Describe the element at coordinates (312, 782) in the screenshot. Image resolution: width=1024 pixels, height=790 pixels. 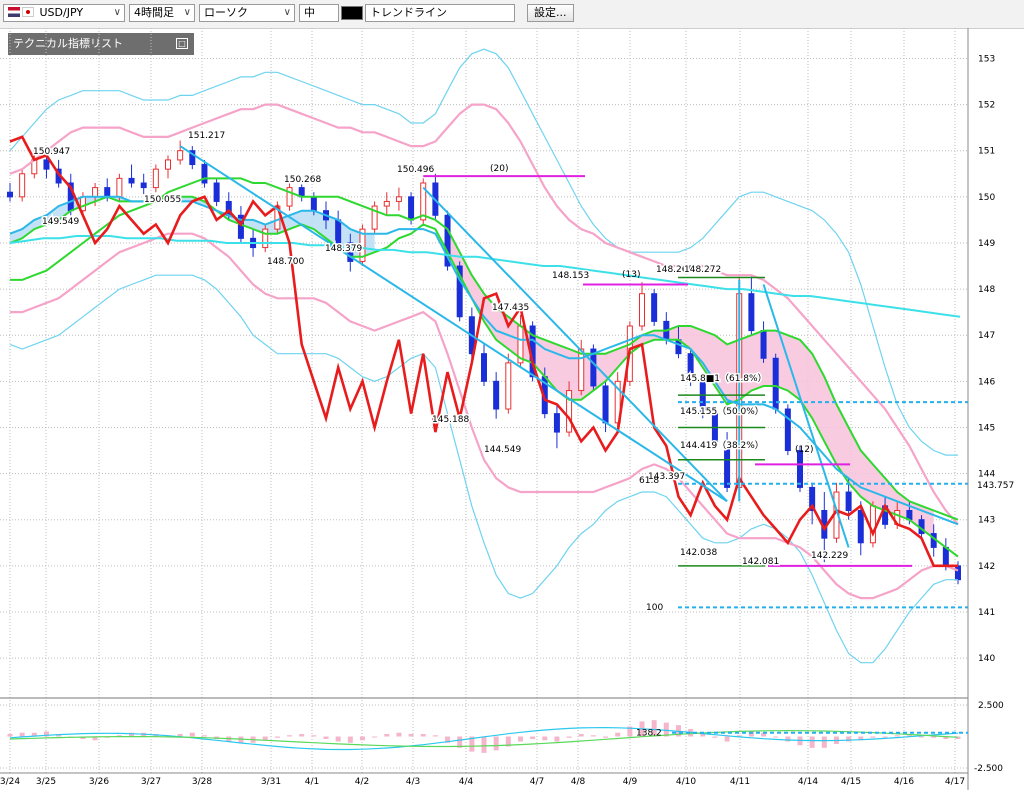
I see `date-tick-label: 4/1` at that location.